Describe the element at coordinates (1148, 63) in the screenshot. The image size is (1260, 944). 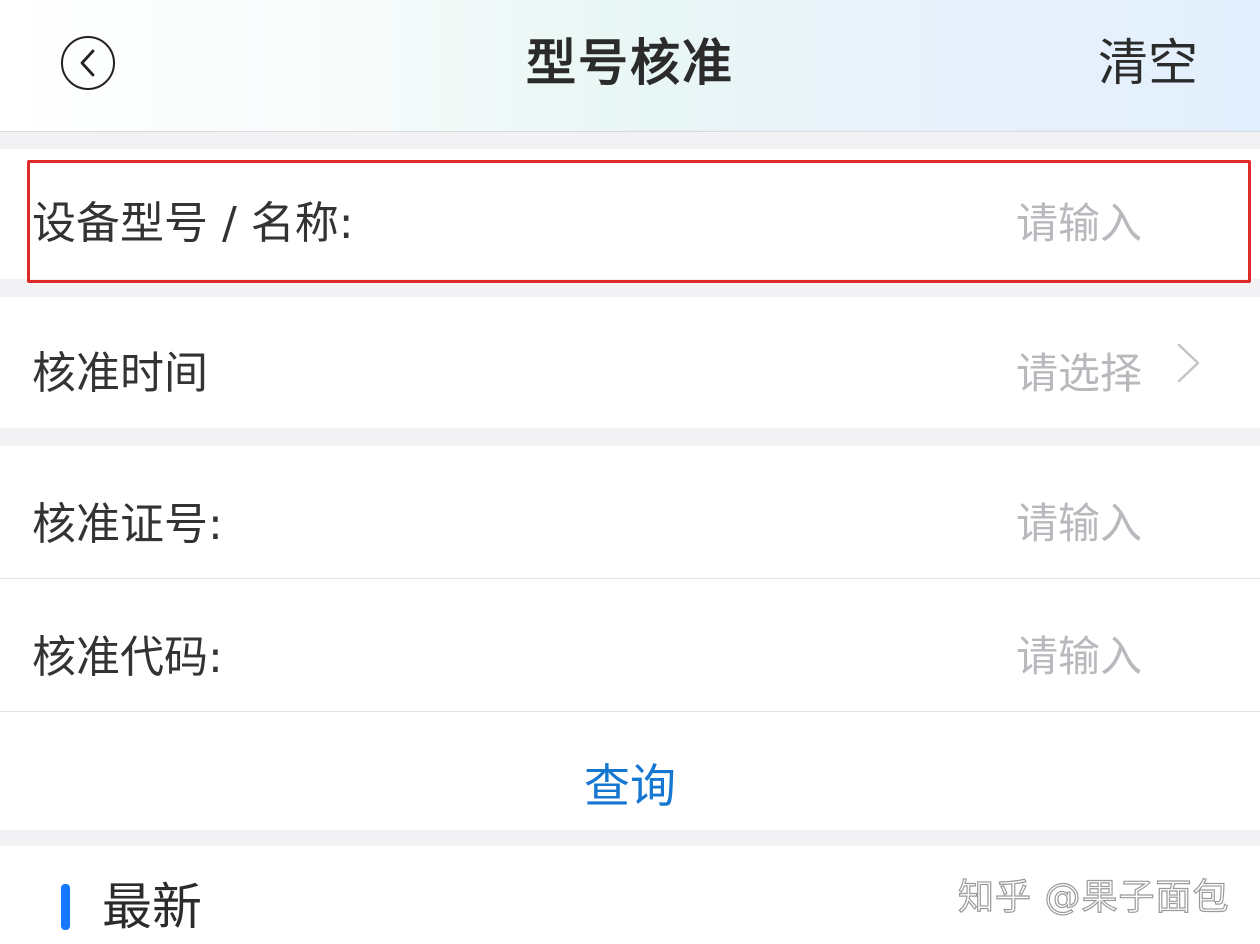
I see `clear-button: 清空` at that location.